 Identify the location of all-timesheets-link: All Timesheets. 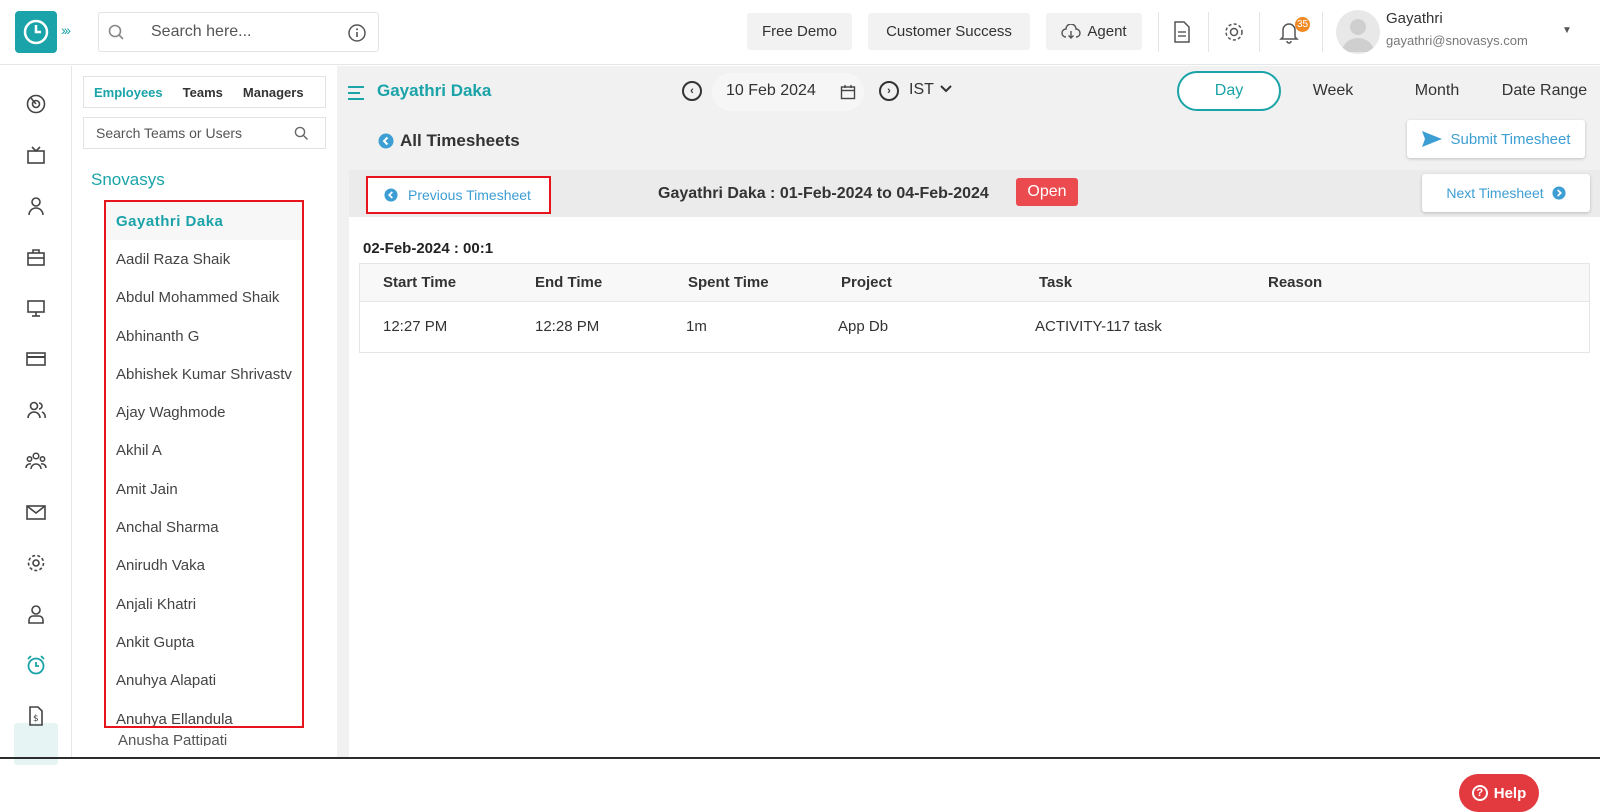
(449, 141).